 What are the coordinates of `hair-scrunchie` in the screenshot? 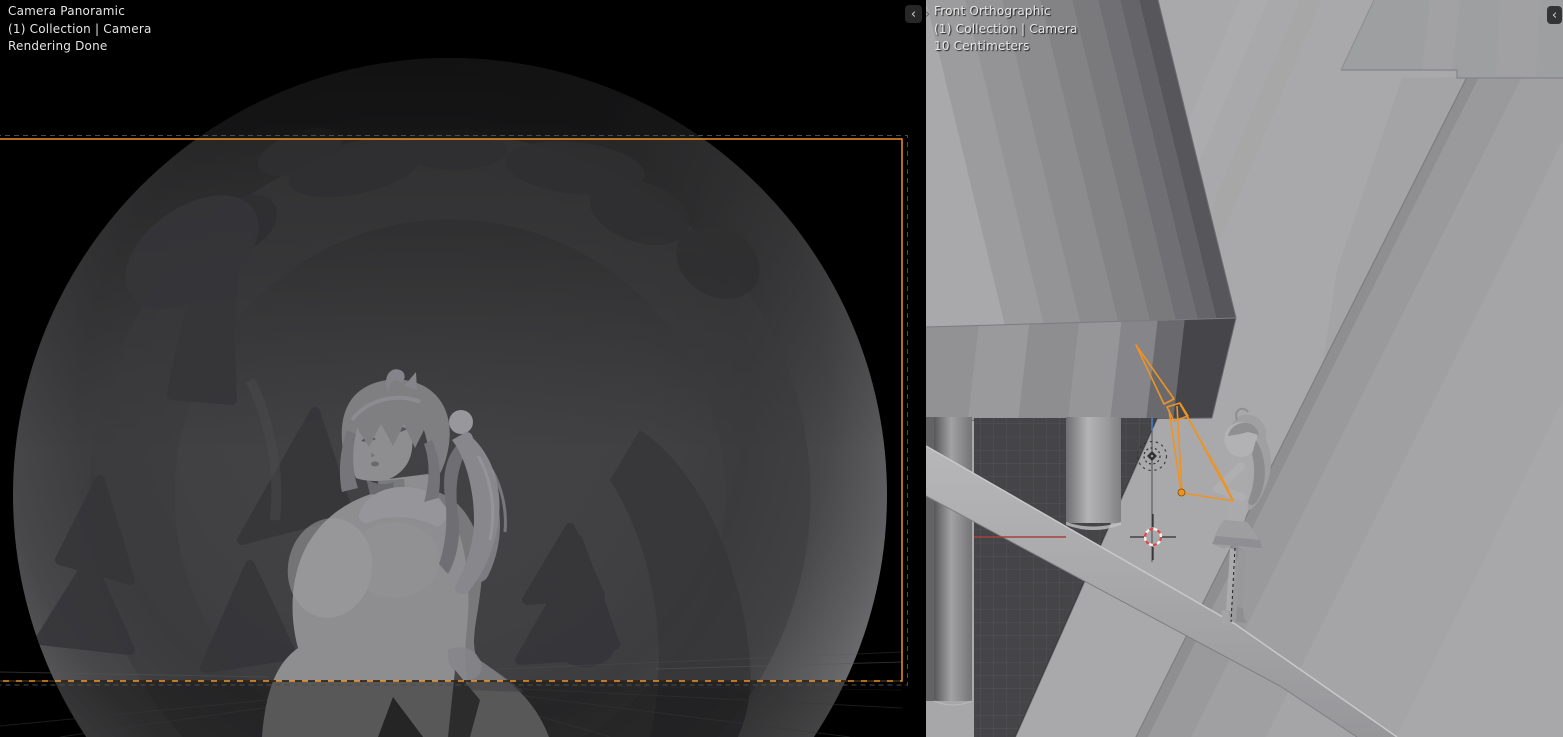 It's located at (461, 422).